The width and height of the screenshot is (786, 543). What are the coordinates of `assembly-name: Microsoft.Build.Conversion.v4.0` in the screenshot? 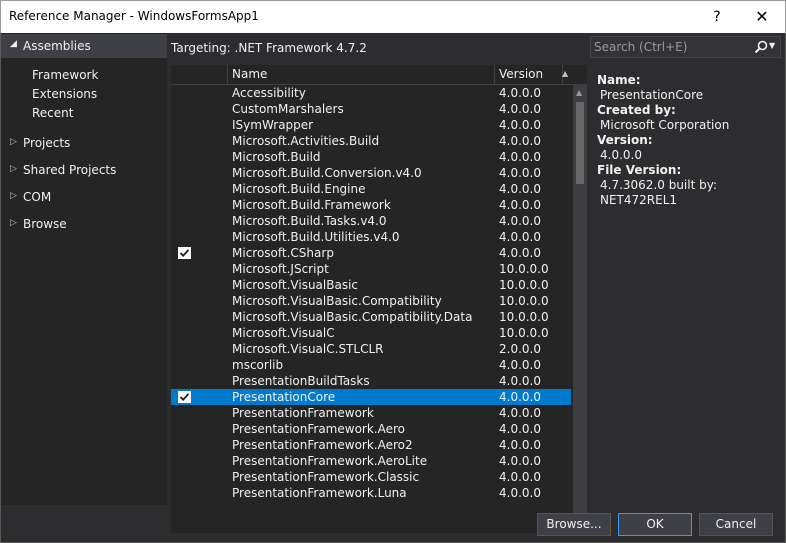 It's located at (327, 173).